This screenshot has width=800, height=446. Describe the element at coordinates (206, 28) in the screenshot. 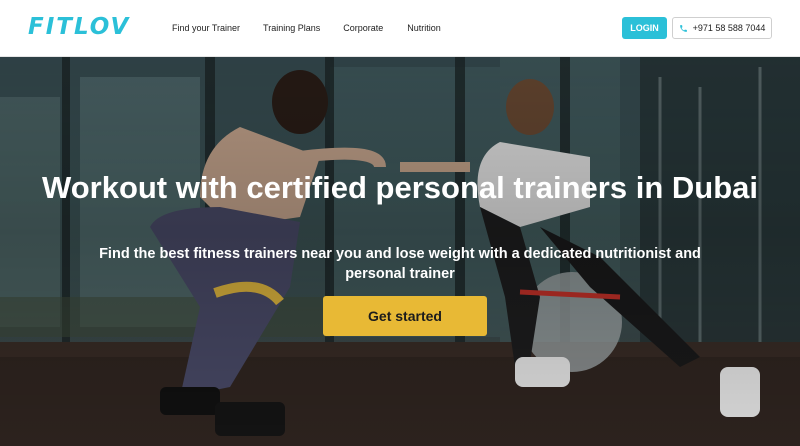

I see `nav-find-your-trainer: Find your Trainer` at that location.